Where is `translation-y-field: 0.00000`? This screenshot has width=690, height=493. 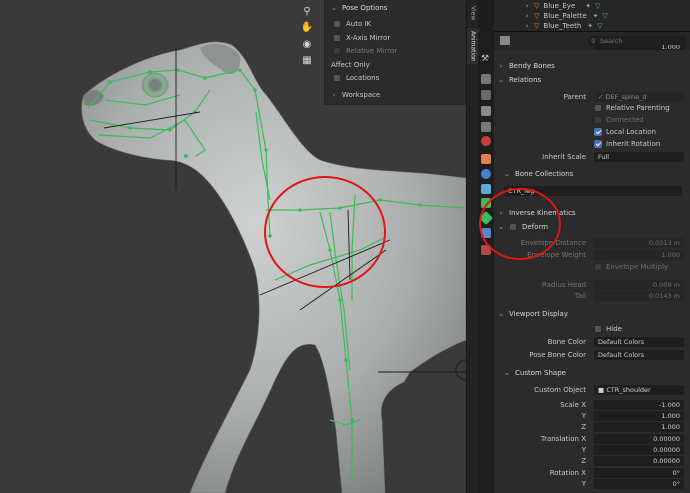 translation-y-field: 0.00000 is located at coordinates (639, 450).